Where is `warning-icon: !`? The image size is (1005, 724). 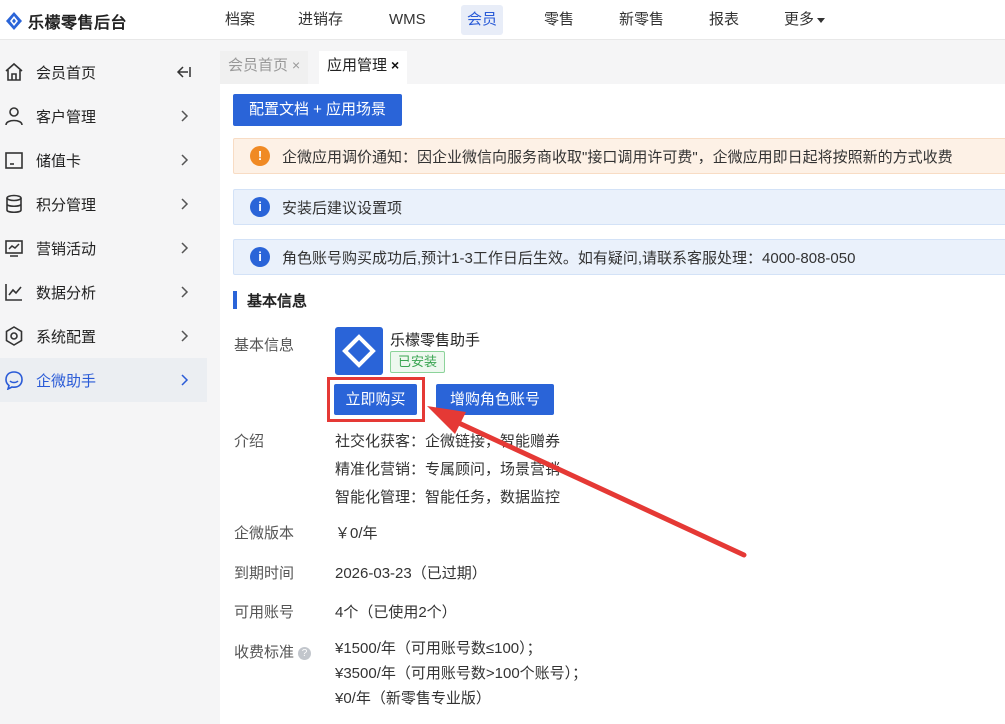
warning-icon: ! is located at coordinates (260, 156).